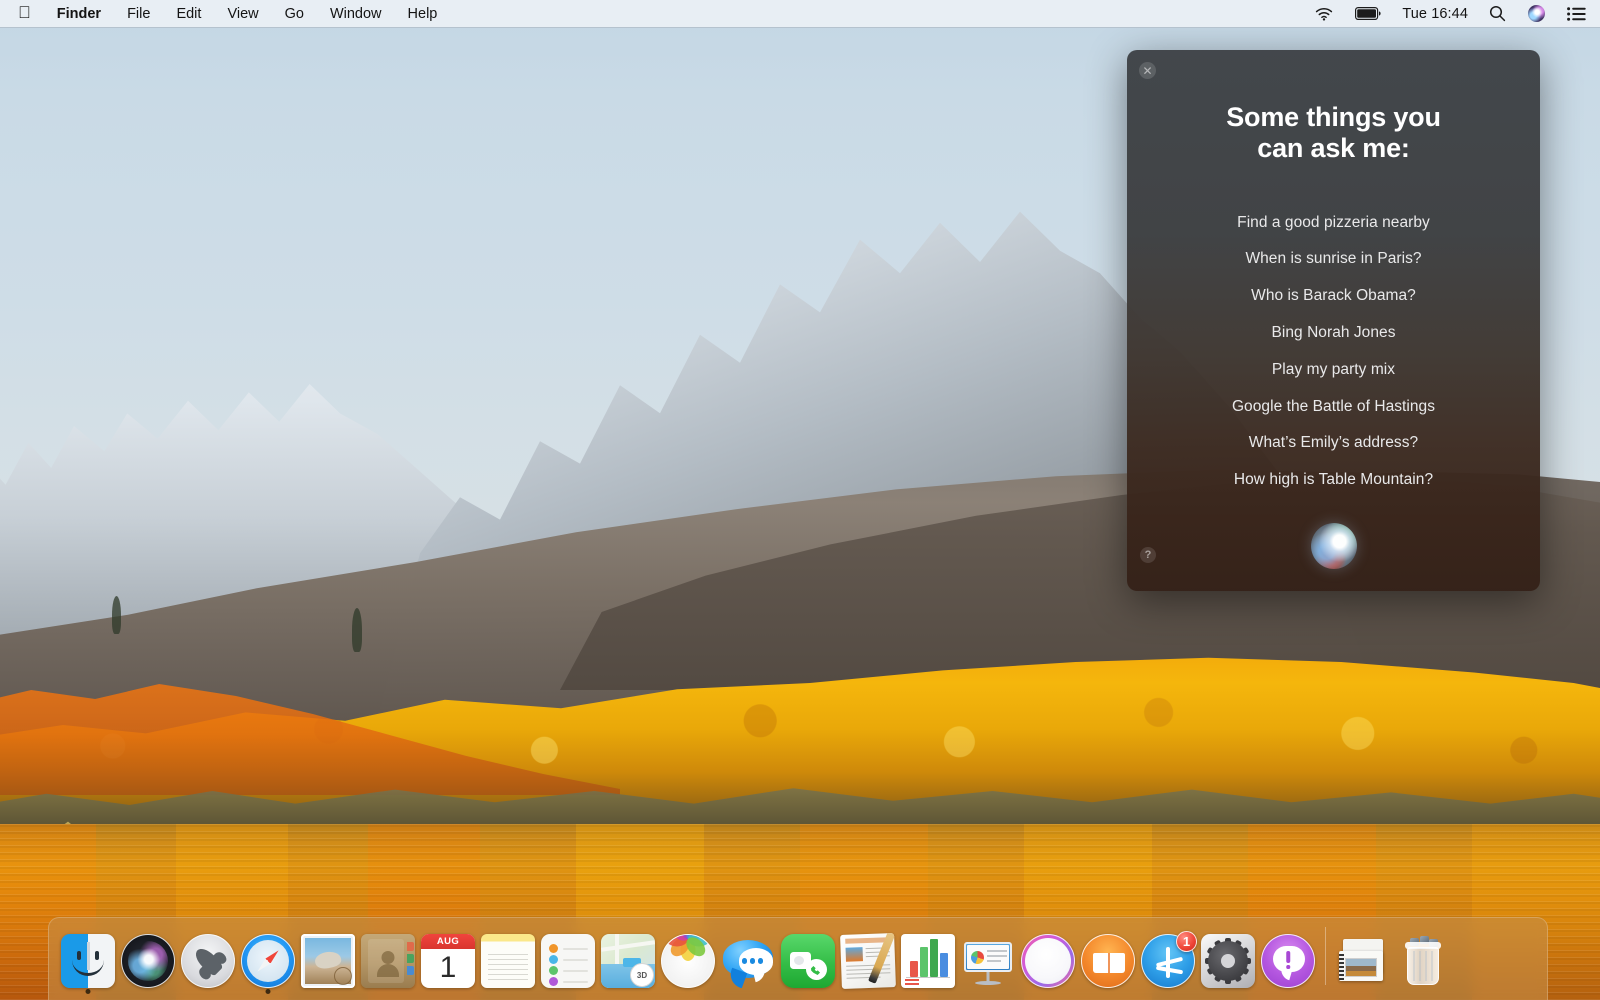 This screenshot has height=1000, width=1600. What do you see at coordinates (928, 961) in the screenshot?
I see `numbers-icon` at bounding box center [928, 961].